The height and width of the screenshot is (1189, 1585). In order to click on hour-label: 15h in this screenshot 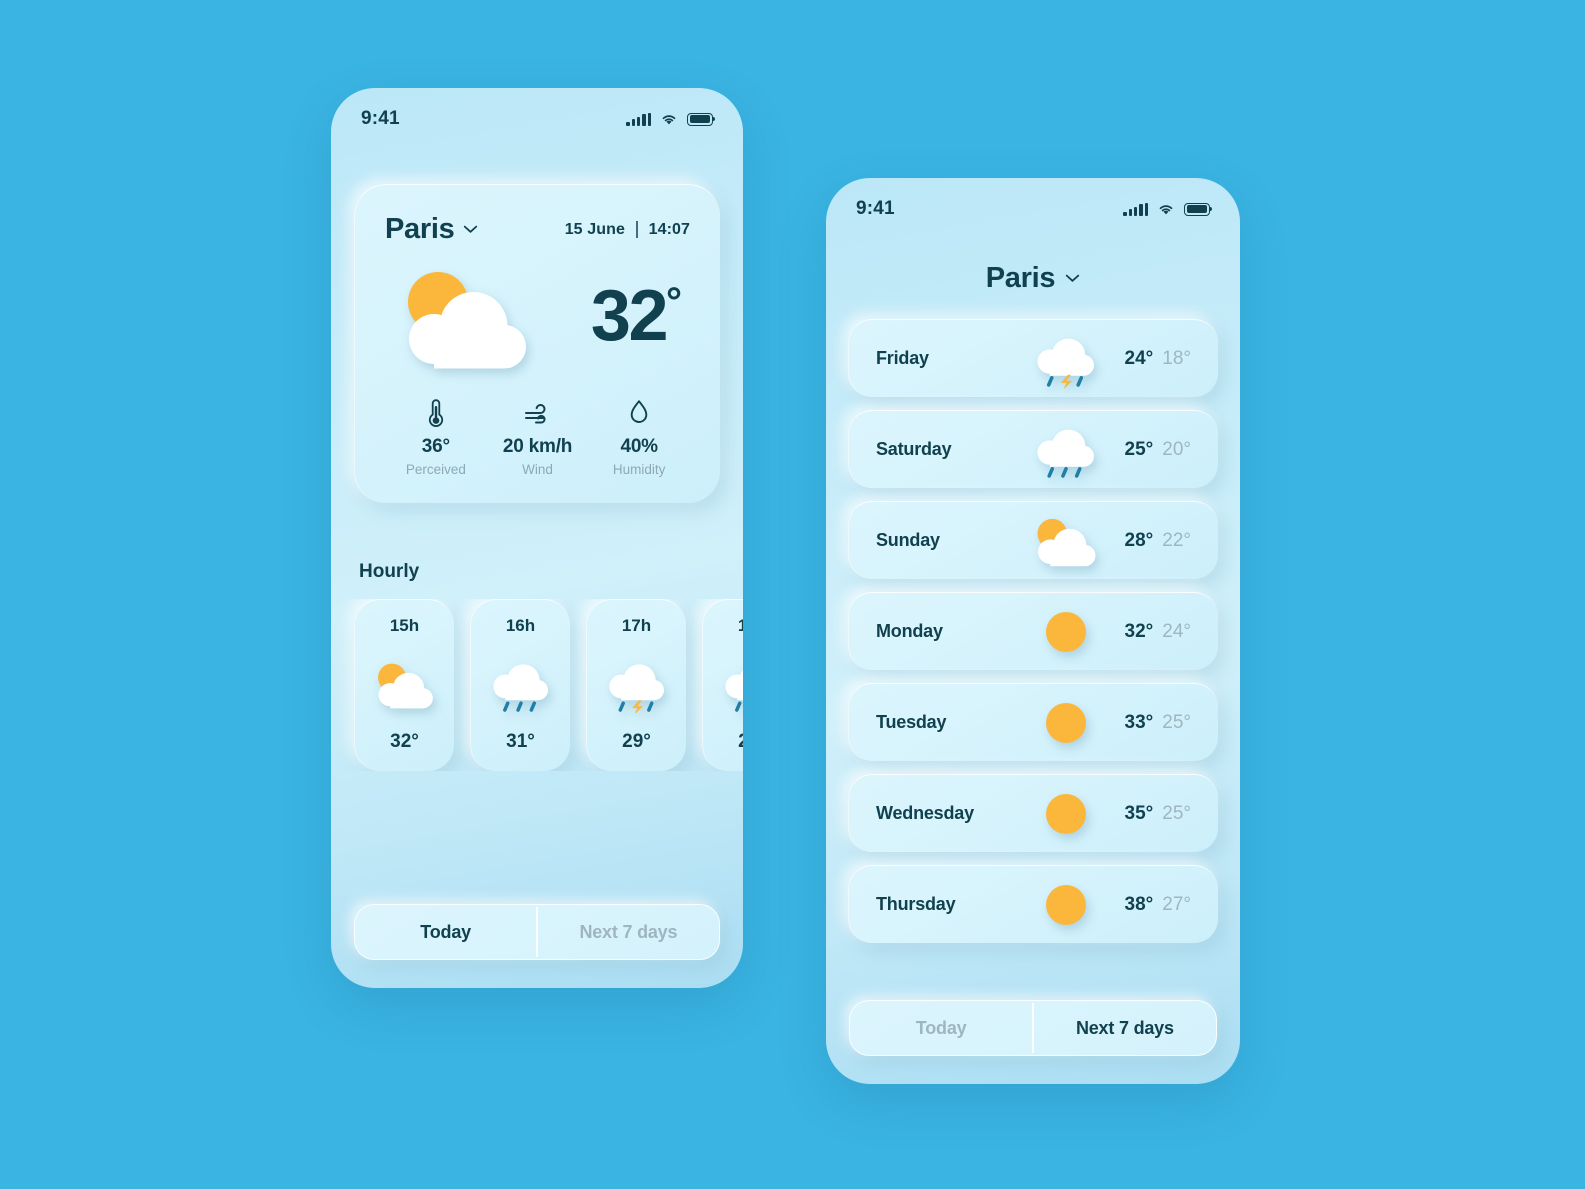, I will do `click(404, 625)`.